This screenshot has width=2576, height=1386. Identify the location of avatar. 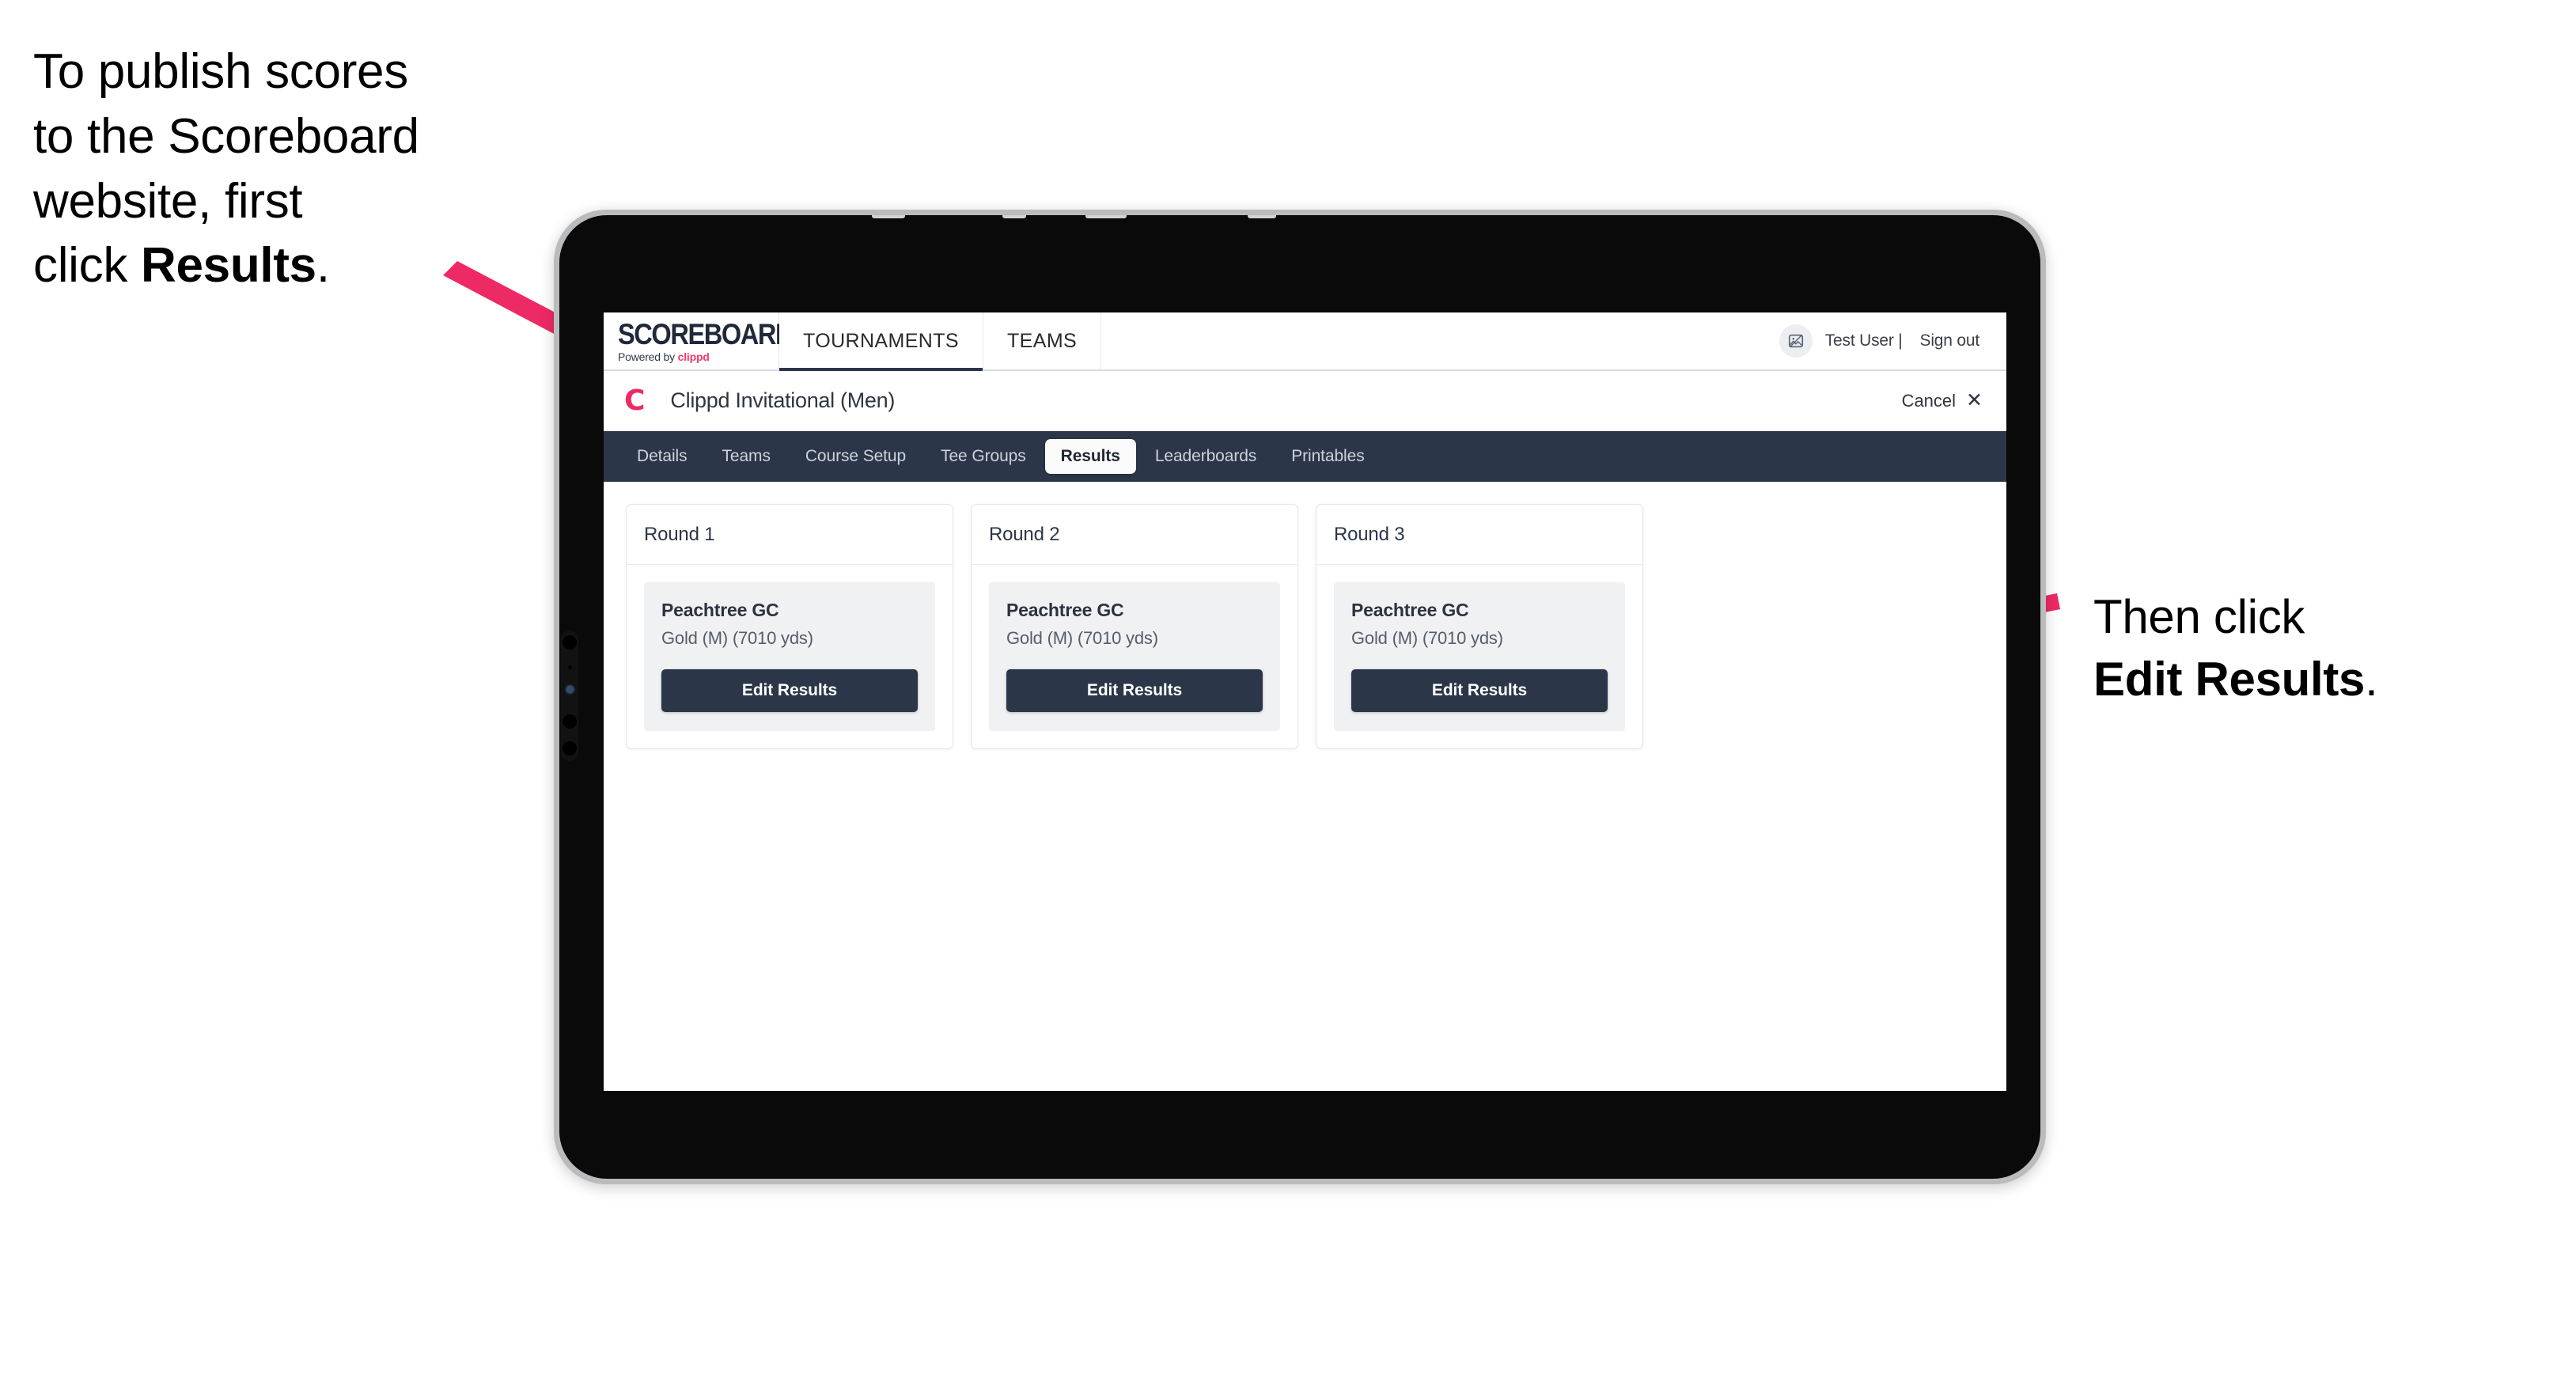
(1796, 341).